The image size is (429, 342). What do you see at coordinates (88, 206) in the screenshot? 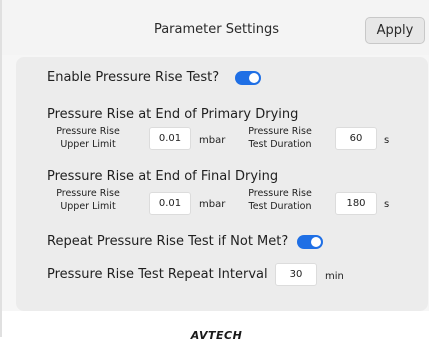
I see `final-upper-limit-label-line2: Upper Limit` at bounding box center [88, 206].